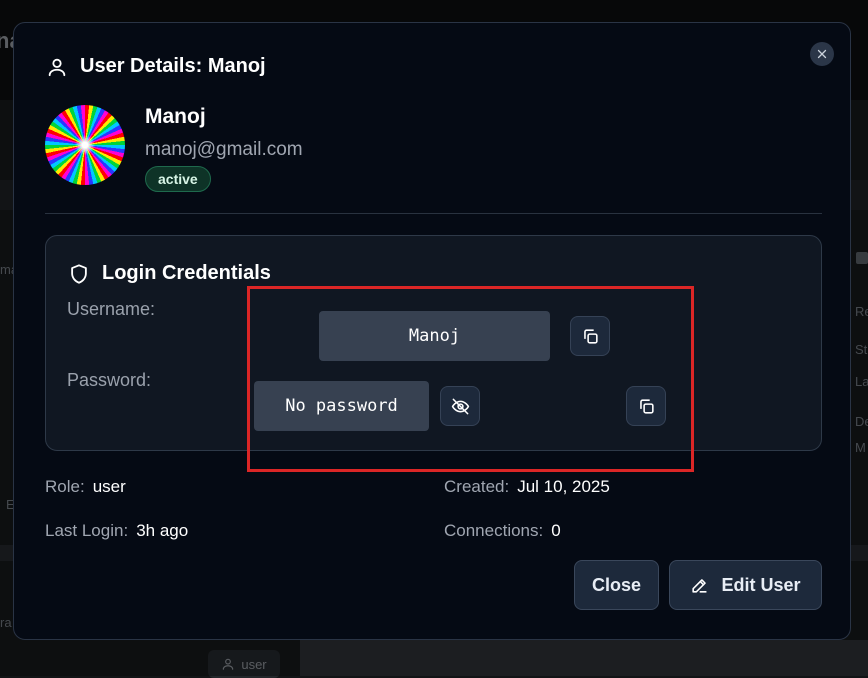 The image size is (868, 678). I want to click on edit-user-button: Edit User, so click(745, 585).